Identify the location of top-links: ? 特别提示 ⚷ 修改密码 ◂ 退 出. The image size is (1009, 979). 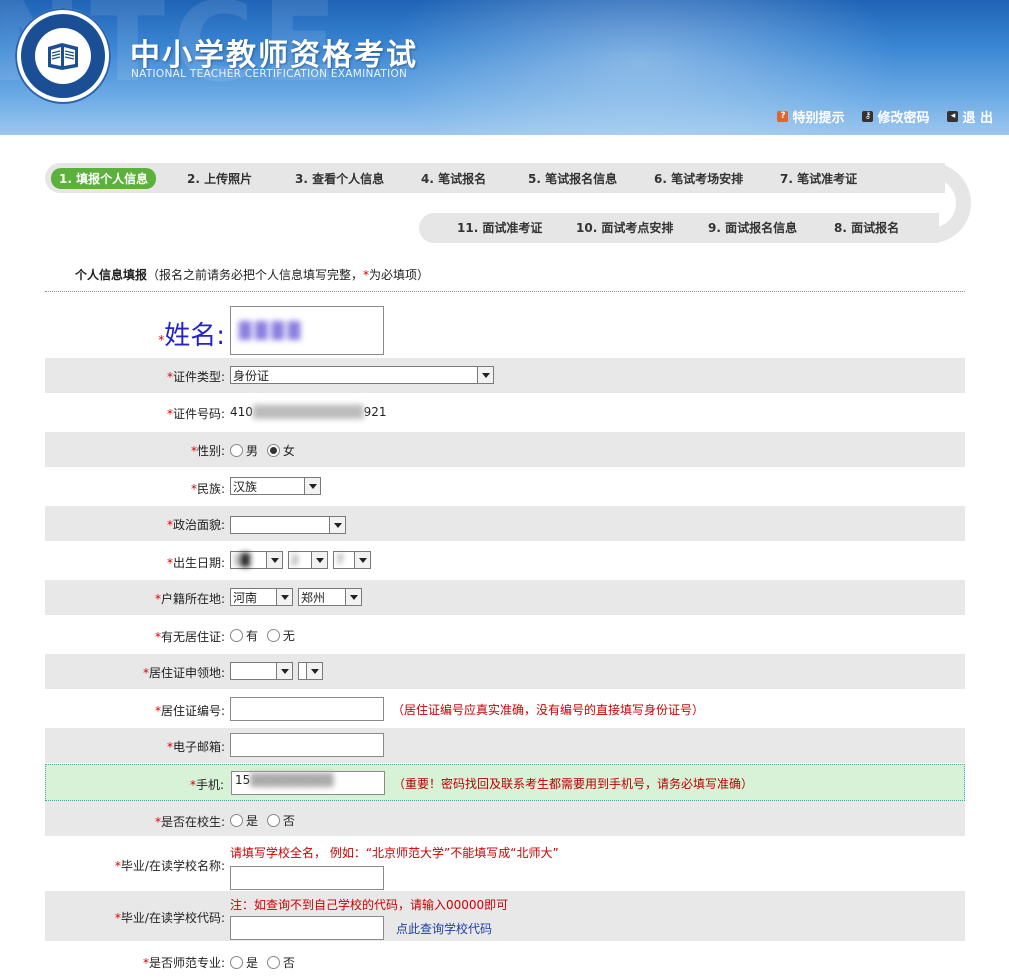
(885, 116).